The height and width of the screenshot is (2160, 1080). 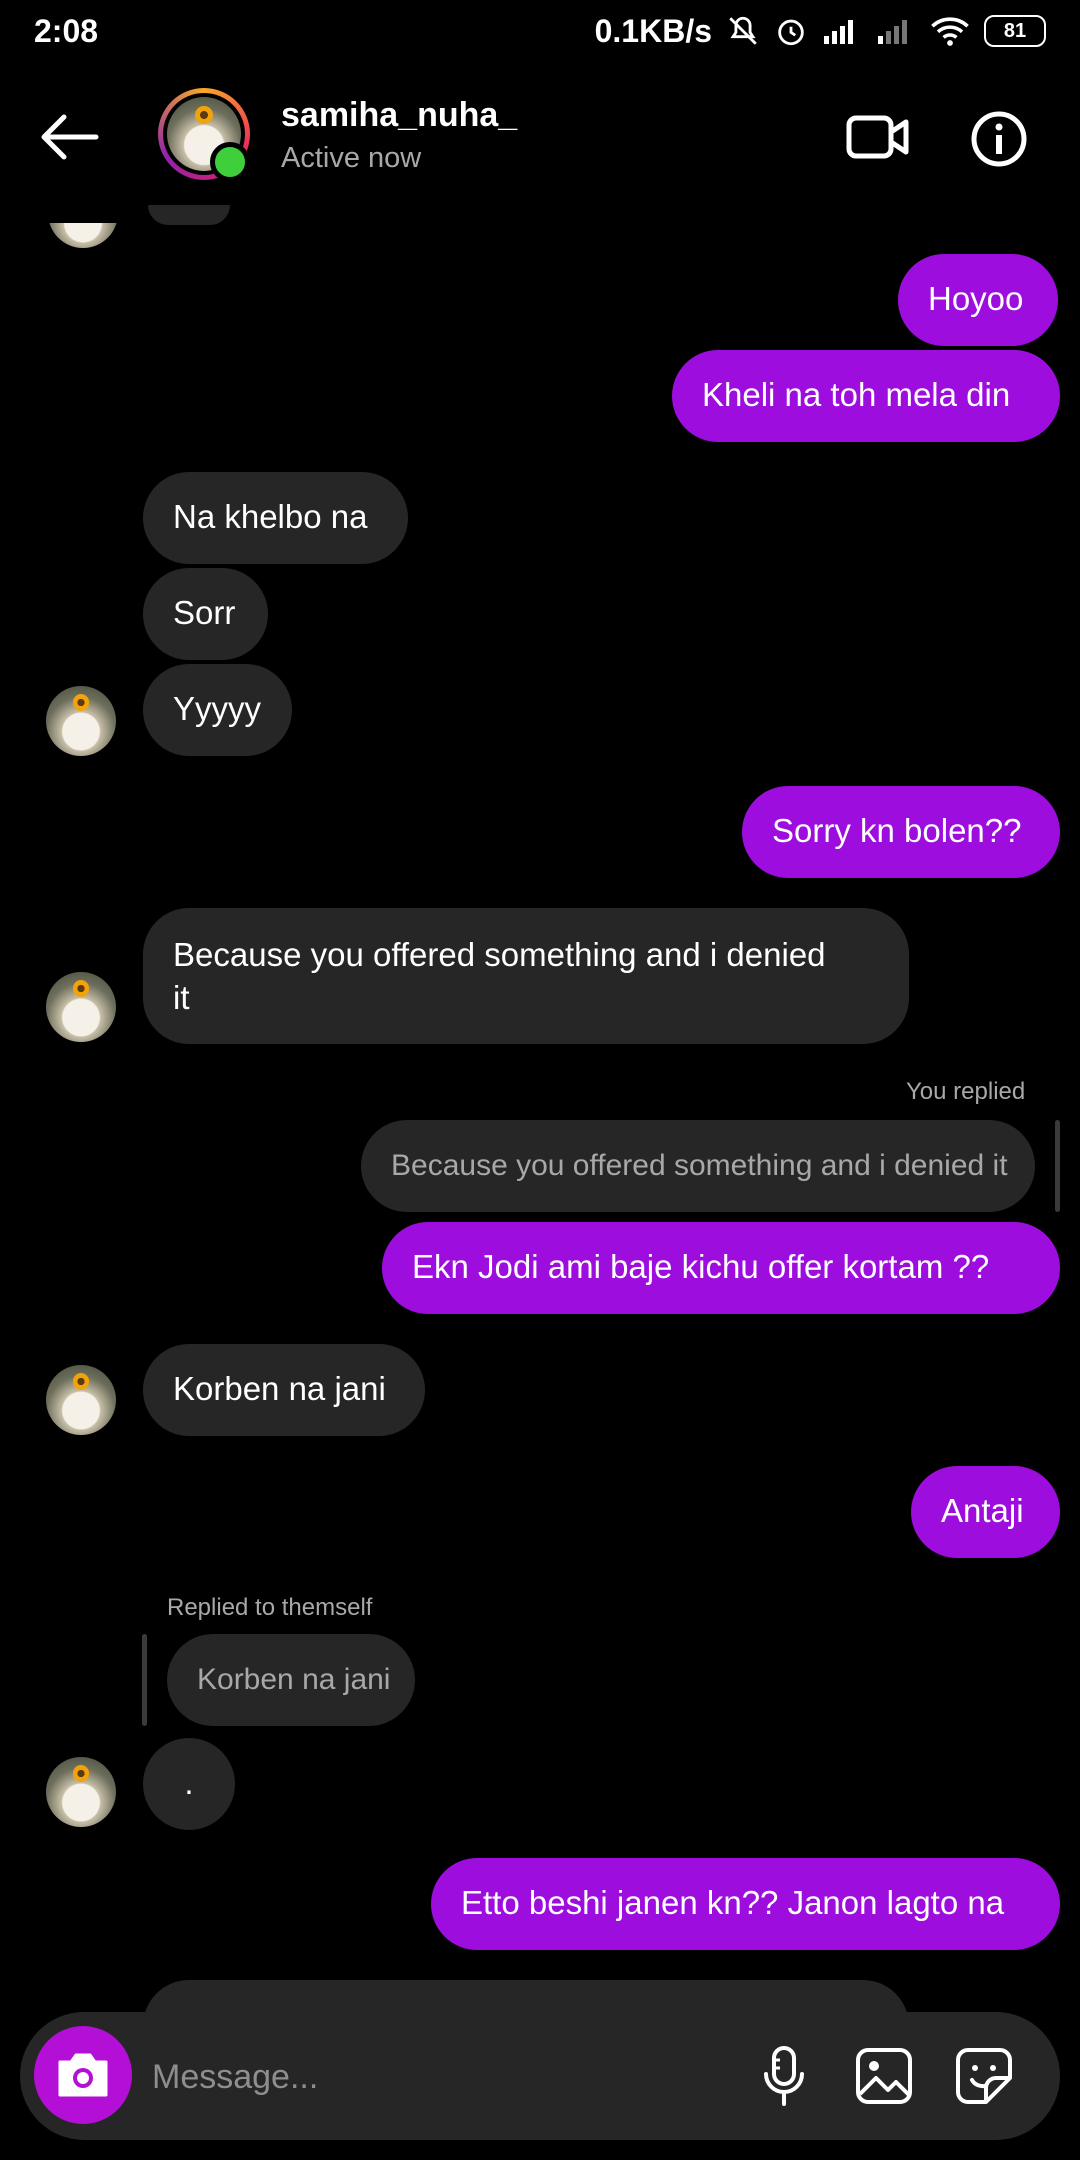 I want to click on net-speed: 0.1KB/s, so click(x=653, y=30).